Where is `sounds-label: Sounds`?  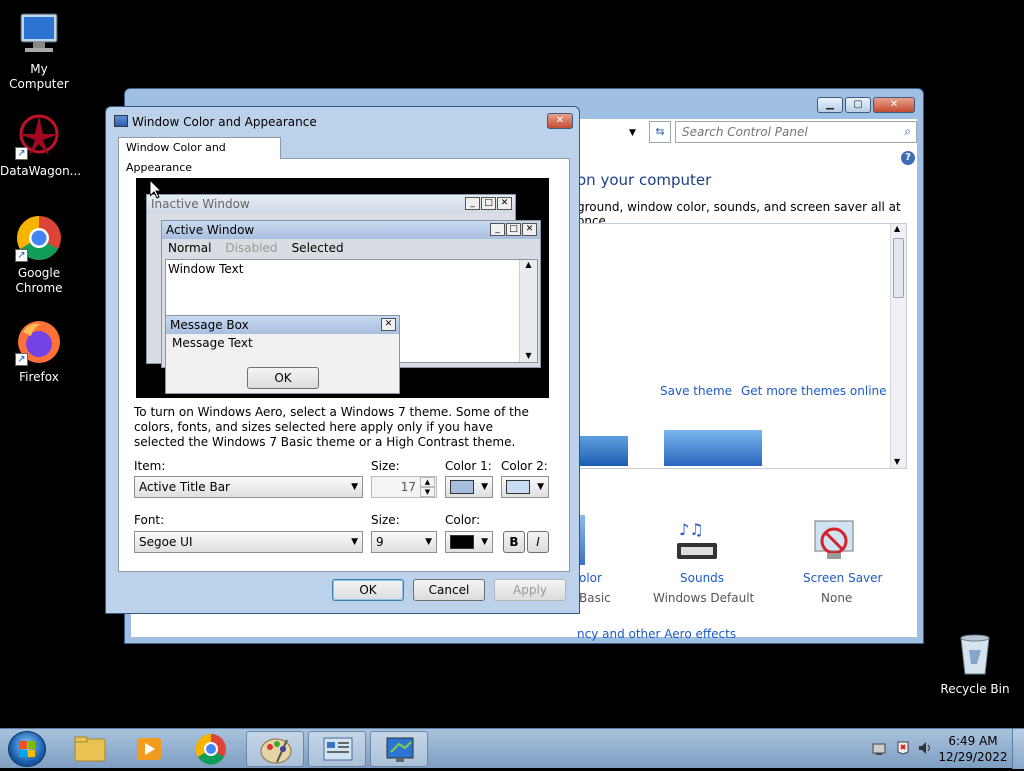
sounds-label: Sounds is located at coordinates (702, 578).